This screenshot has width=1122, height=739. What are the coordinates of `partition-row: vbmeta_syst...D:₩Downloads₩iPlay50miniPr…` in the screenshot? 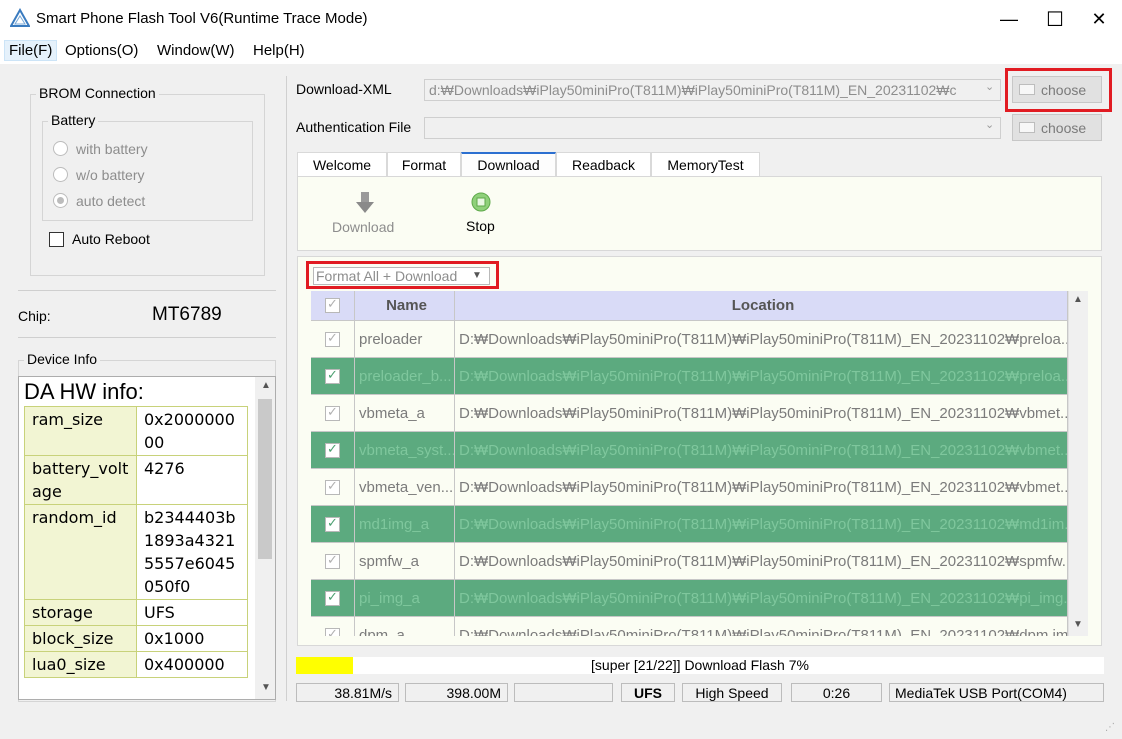 It's located at (689, 450).